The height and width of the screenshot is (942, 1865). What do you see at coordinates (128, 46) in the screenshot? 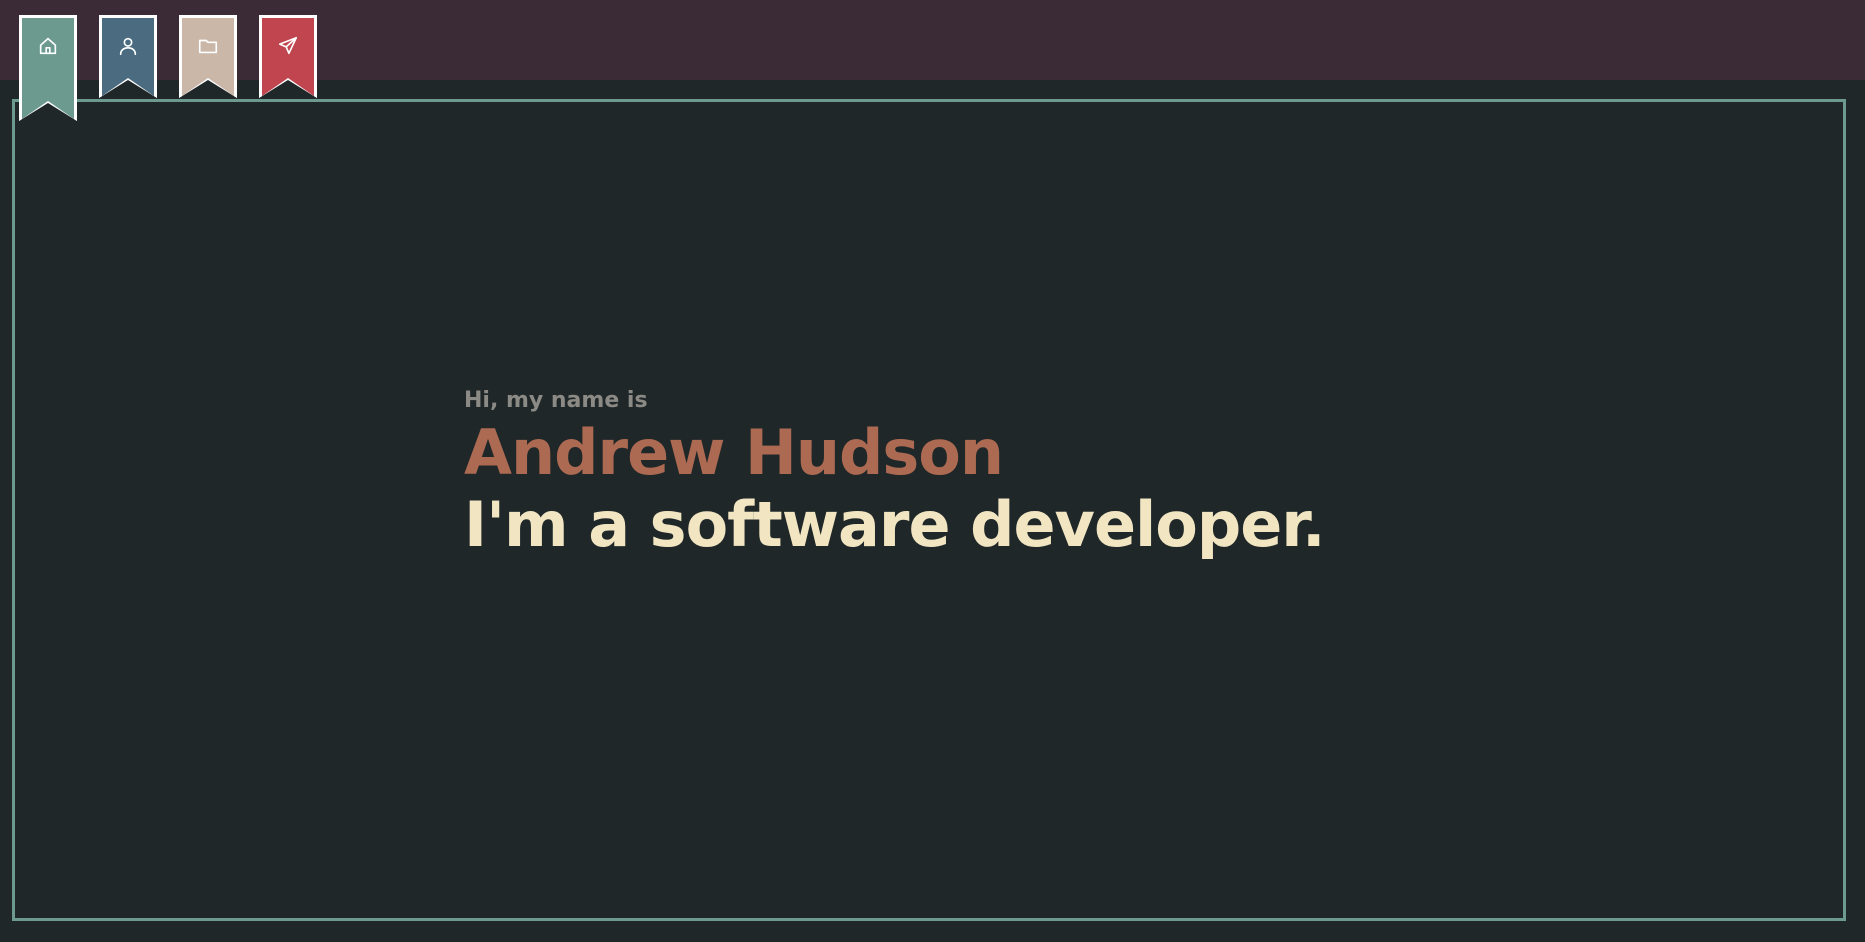
I see `user-icon` at bounding box center [128, 46].